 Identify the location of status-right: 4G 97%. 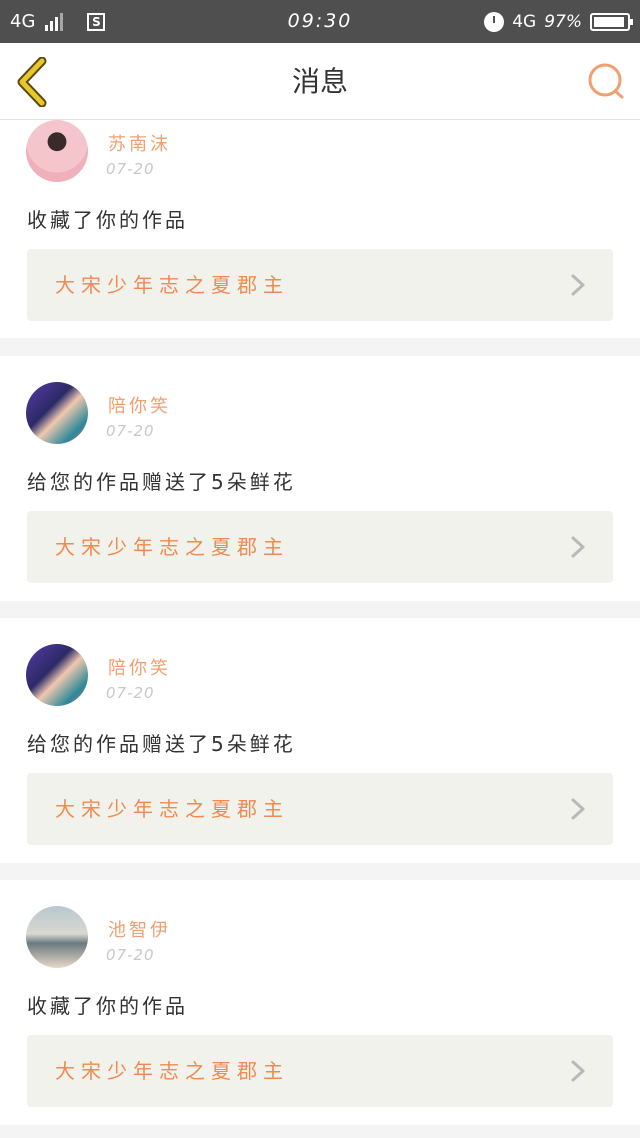
(558, 21).